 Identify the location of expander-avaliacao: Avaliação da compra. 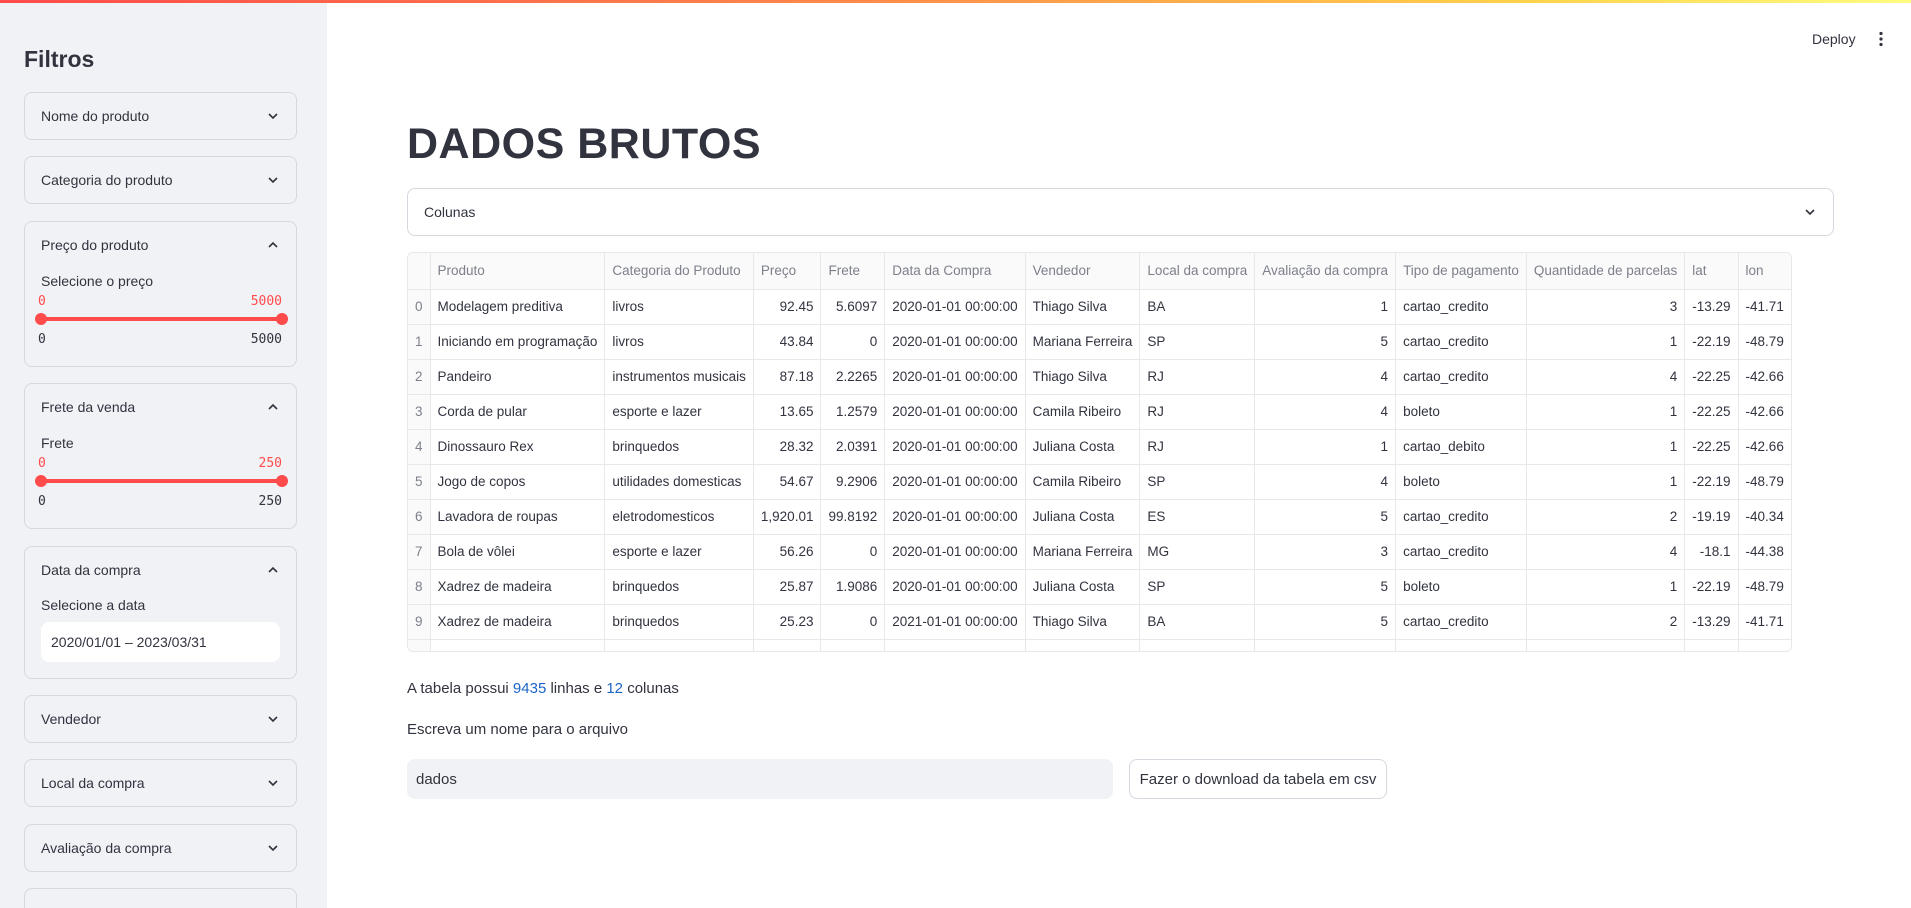
(160, 848).